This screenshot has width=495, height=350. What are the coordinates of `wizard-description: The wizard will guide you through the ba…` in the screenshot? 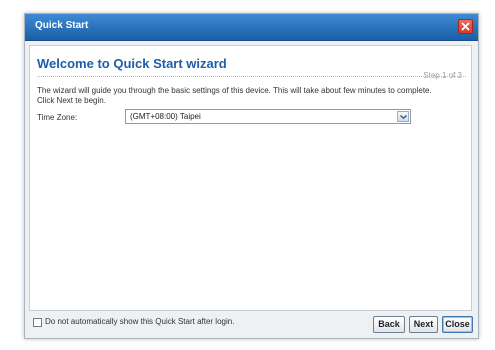 It's located at (234, 95).